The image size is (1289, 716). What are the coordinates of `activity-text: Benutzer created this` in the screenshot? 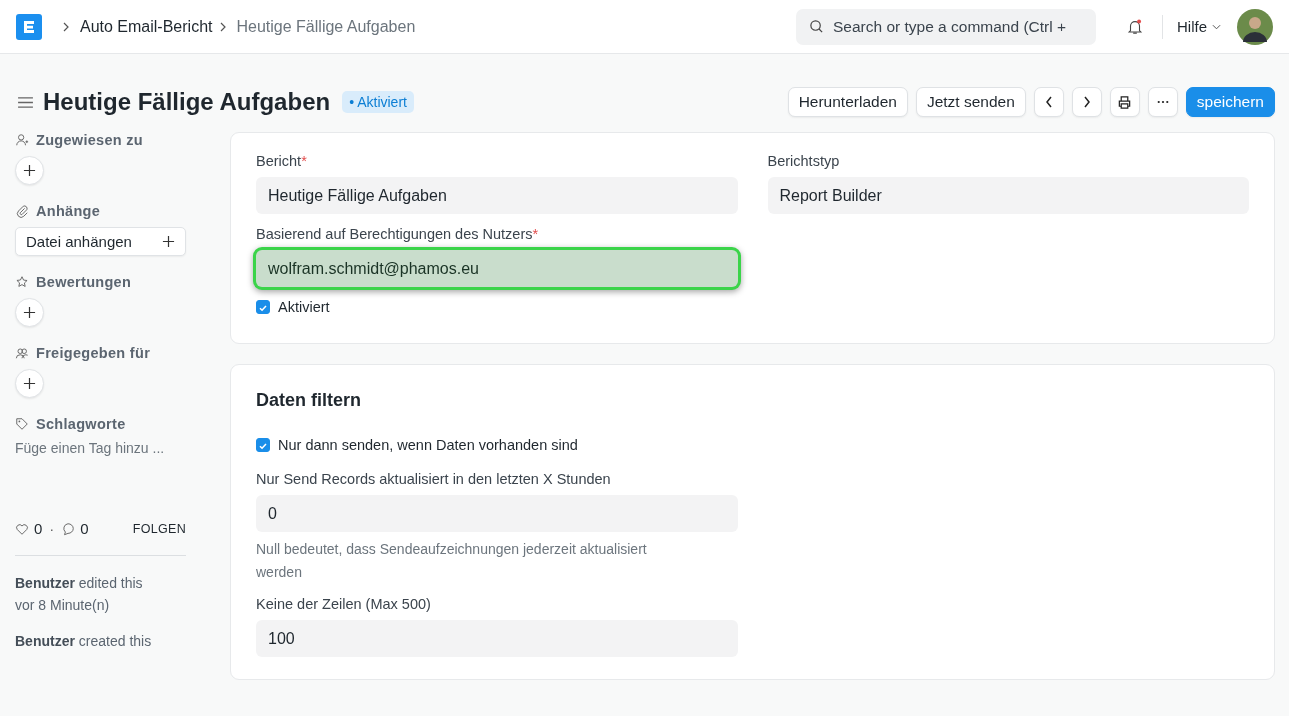 It's located at (84, 641).